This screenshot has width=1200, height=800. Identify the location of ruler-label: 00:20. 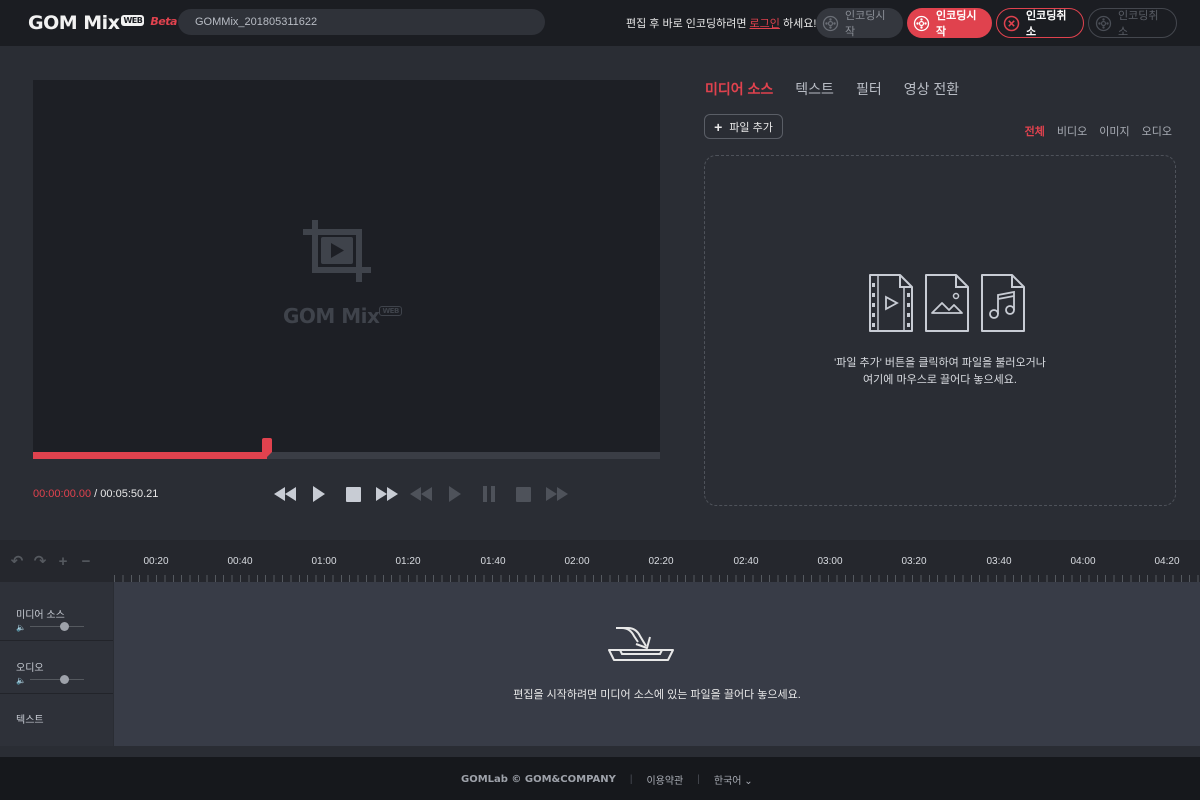
(156, 561).